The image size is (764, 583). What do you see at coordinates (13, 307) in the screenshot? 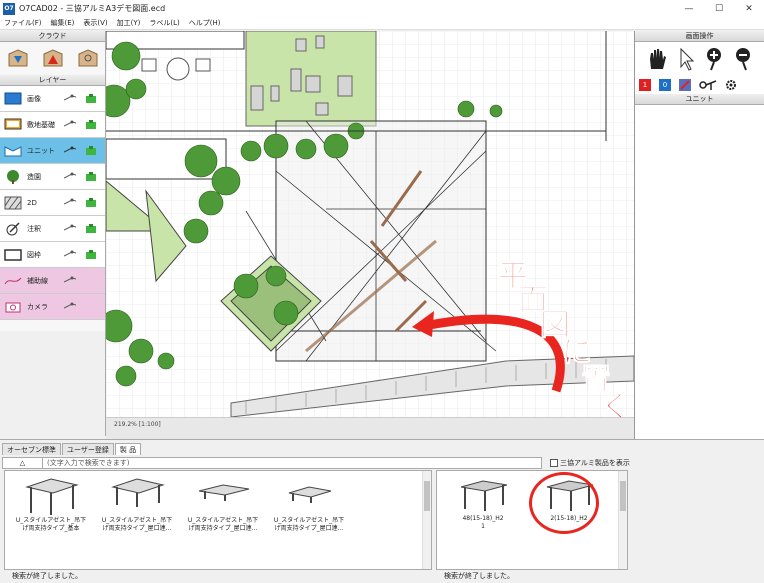
I see `camera-icon` at bounding box center [13, 307].